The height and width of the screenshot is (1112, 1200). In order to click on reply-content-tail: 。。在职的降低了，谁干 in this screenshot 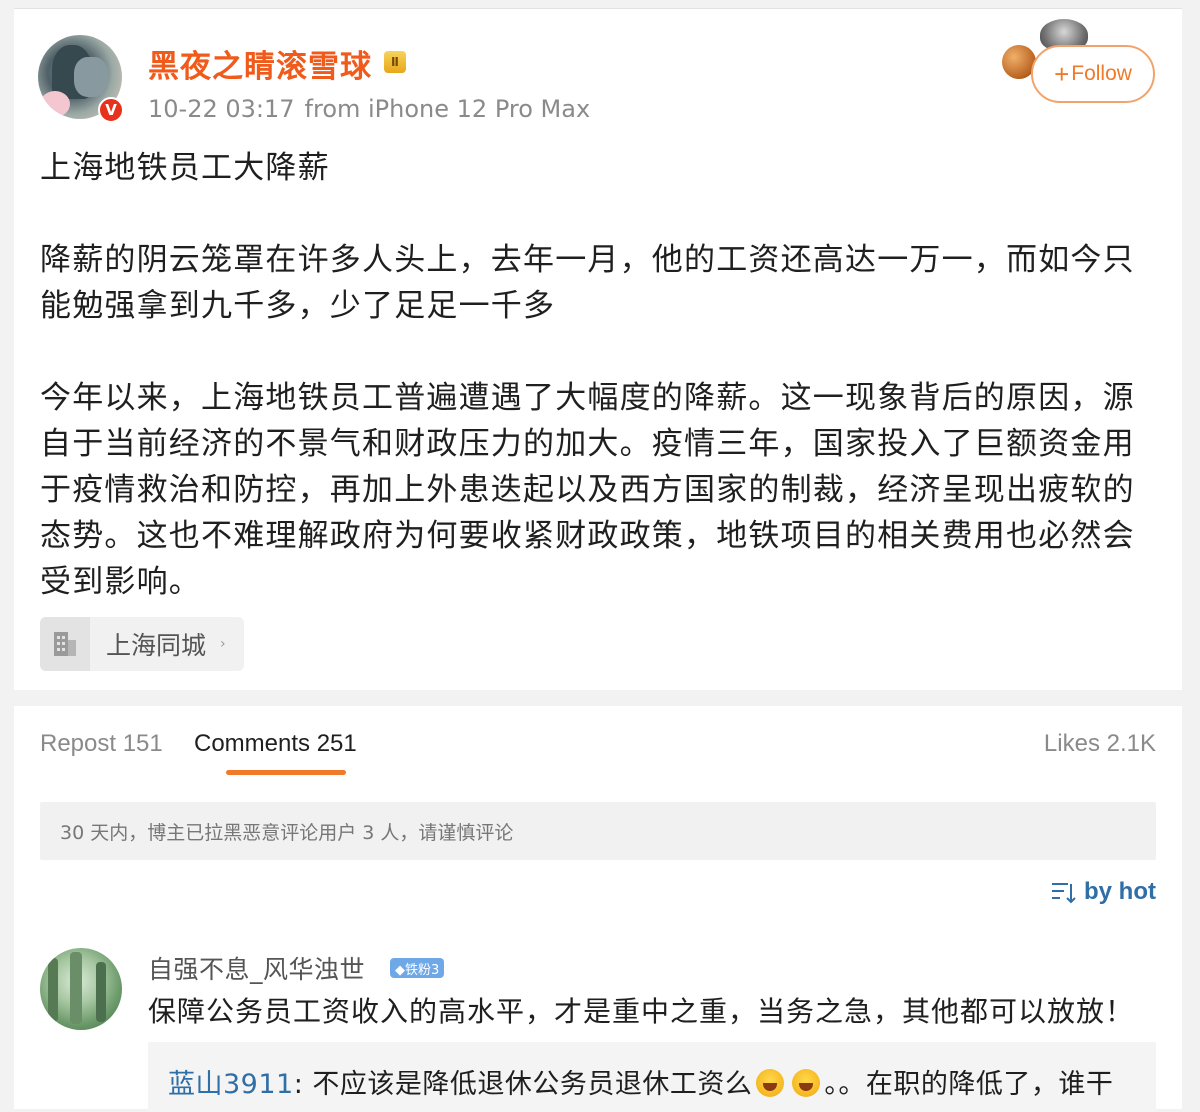, I will do `click(969, 1084)`.